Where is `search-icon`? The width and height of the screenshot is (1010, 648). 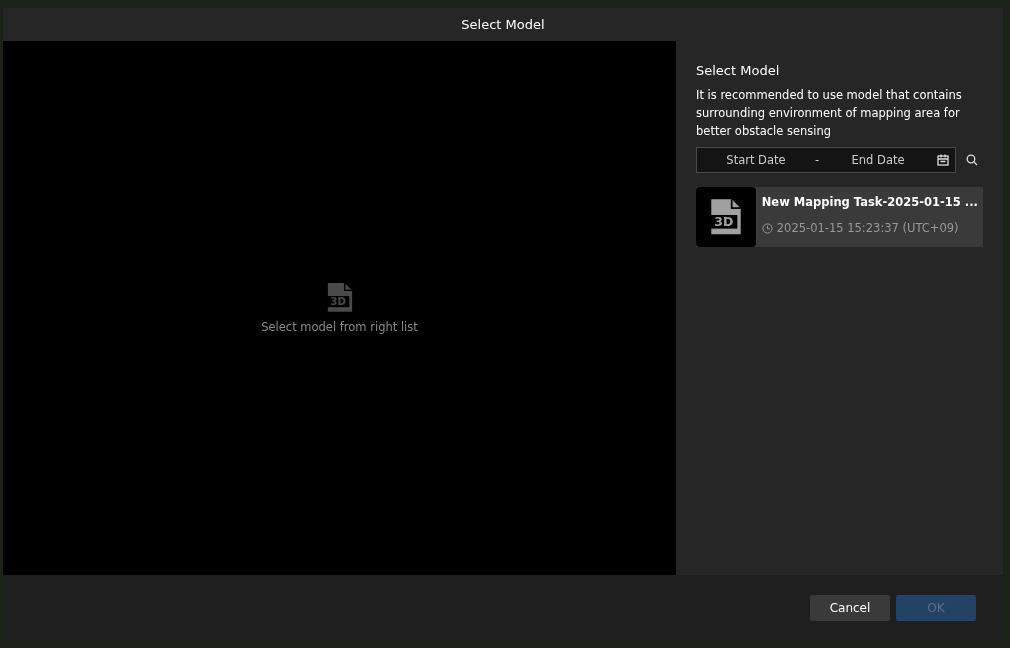 search-icon is located at coordinates (972, 160).